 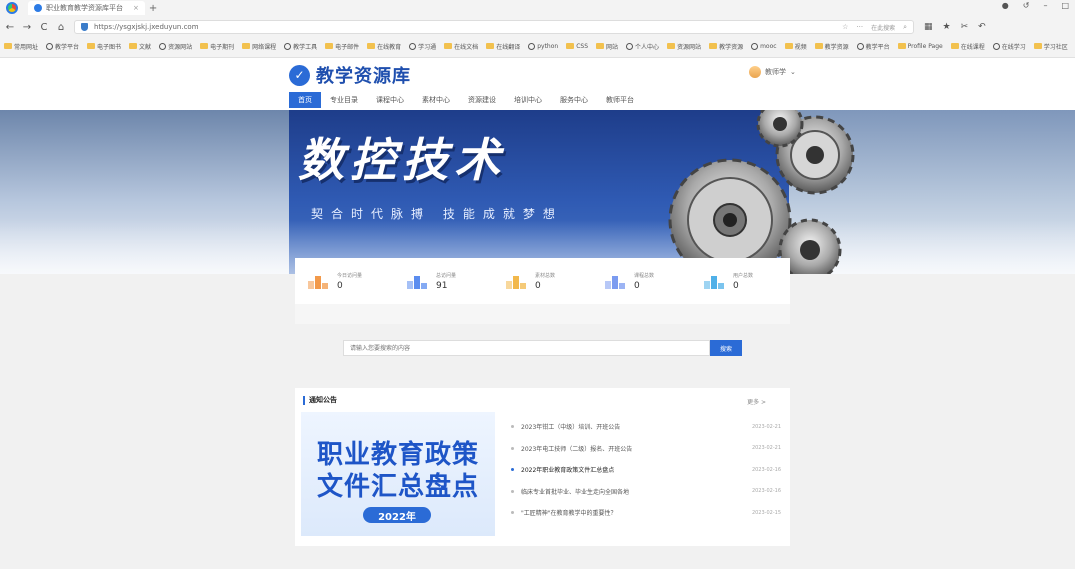 What do you see at coordinates (548, 46) in the screenshot?
I see `bookmark-label: python` at bounding box center [548, 46].